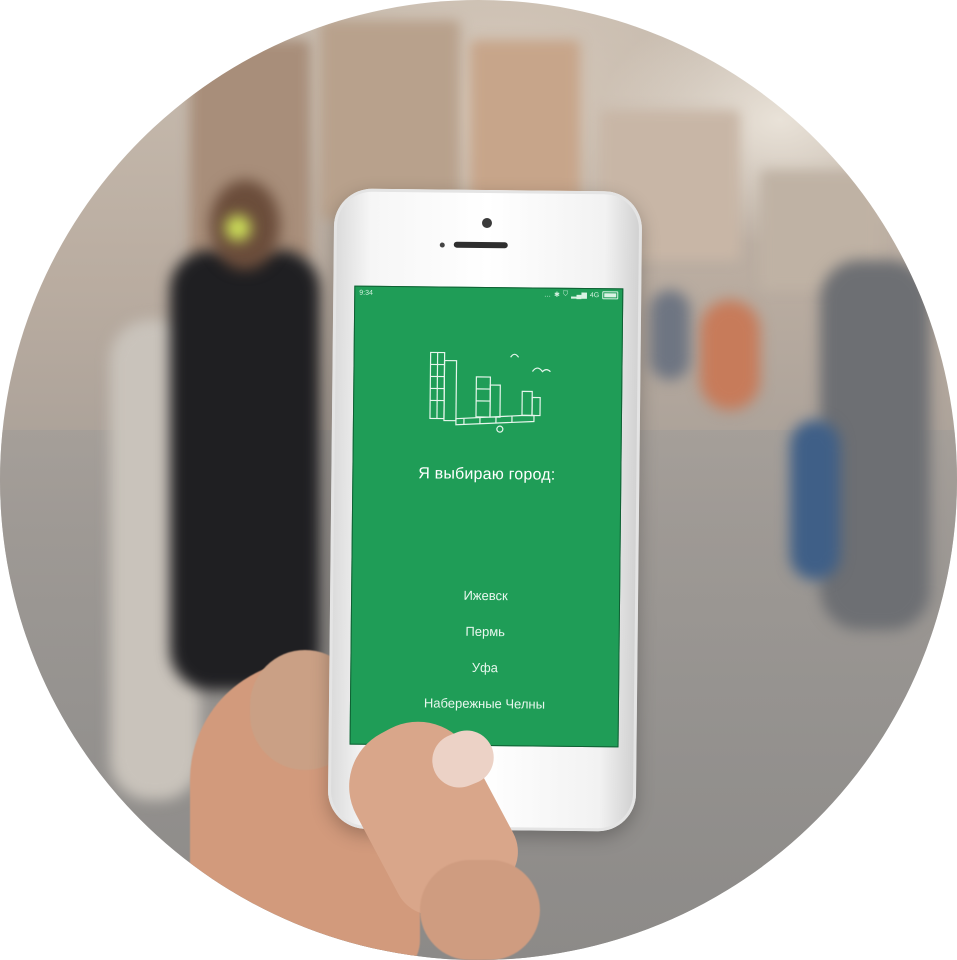 This screenshot has height=960, width=957. I want to click on city-list: Ижевск Пермь Уфа Набережные Челны, so click(485, 650).